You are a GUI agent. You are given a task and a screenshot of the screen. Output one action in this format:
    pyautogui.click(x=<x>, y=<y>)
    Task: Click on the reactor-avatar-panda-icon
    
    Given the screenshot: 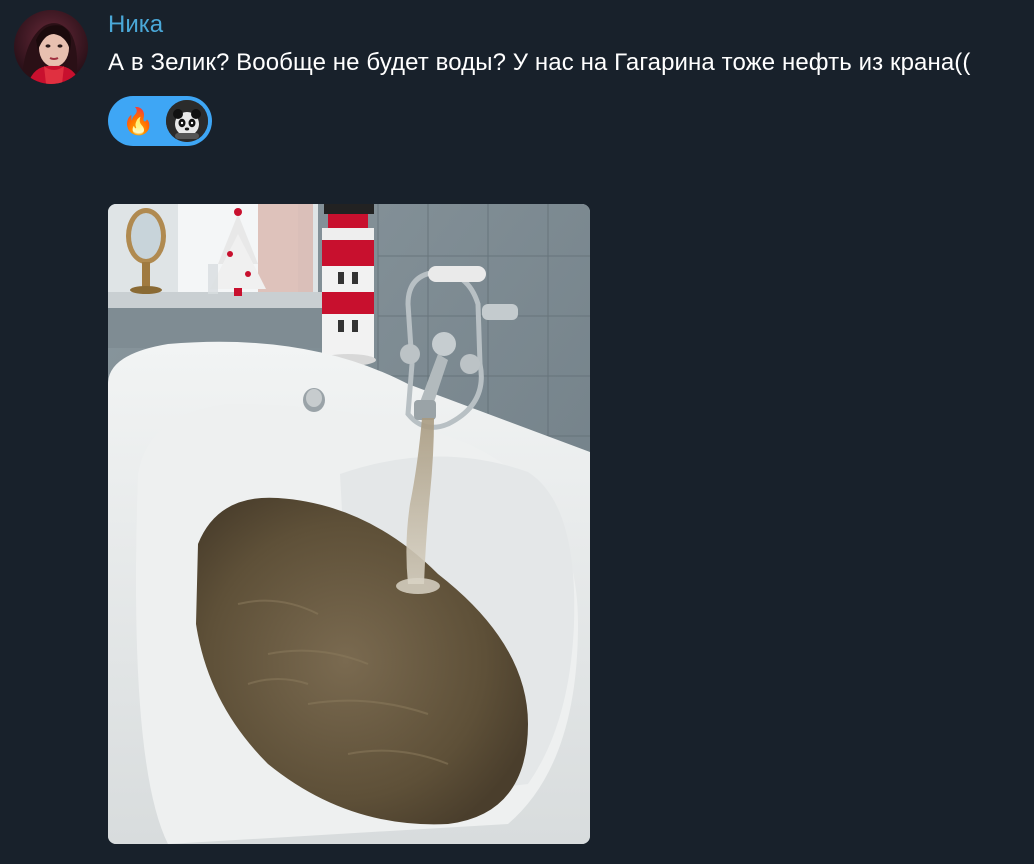 What is the action you would take?
    pyautogui.click(x=187, y=121)
    